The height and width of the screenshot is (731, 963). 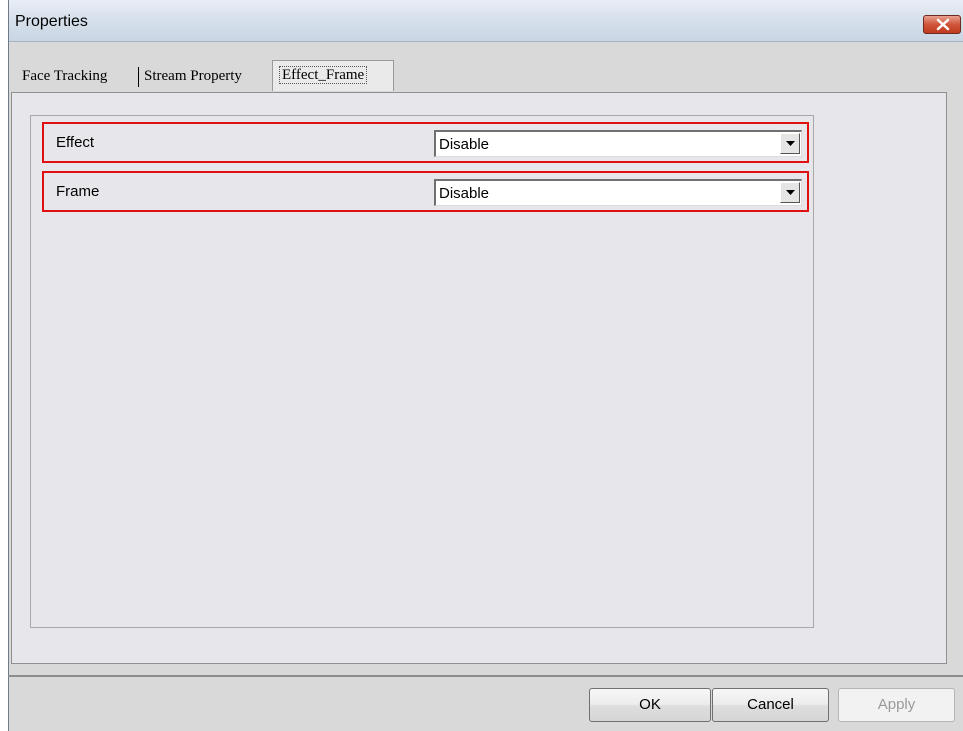 I want to click on effect-label: Effect, so click(x=75, y=142).